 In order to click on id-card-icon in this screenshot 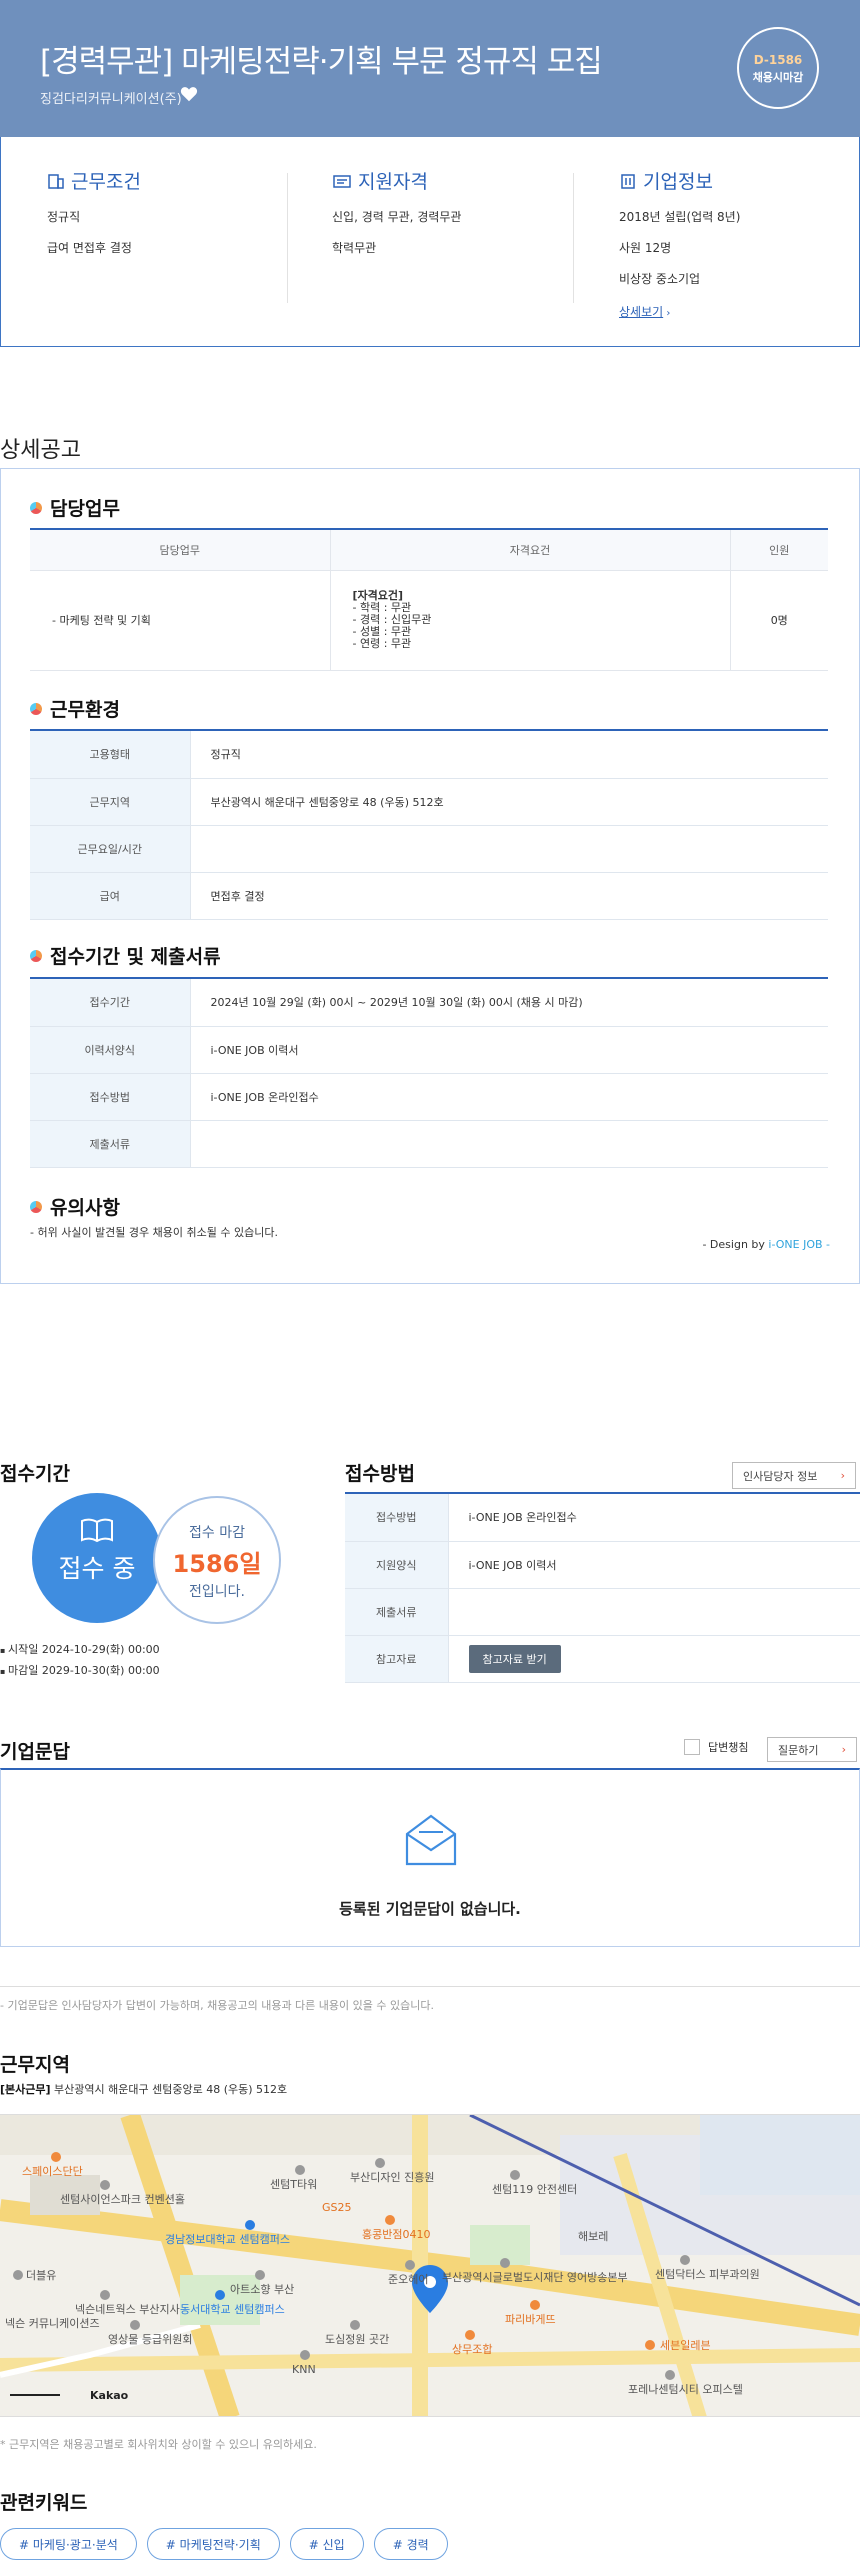, I will do `click(342, 181)`.